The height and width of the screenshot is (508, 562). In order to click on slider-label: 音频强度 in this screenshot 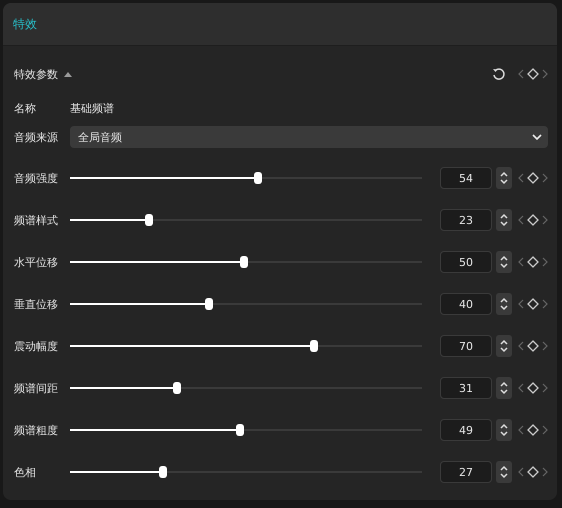, I will do `click(36, 178)`.